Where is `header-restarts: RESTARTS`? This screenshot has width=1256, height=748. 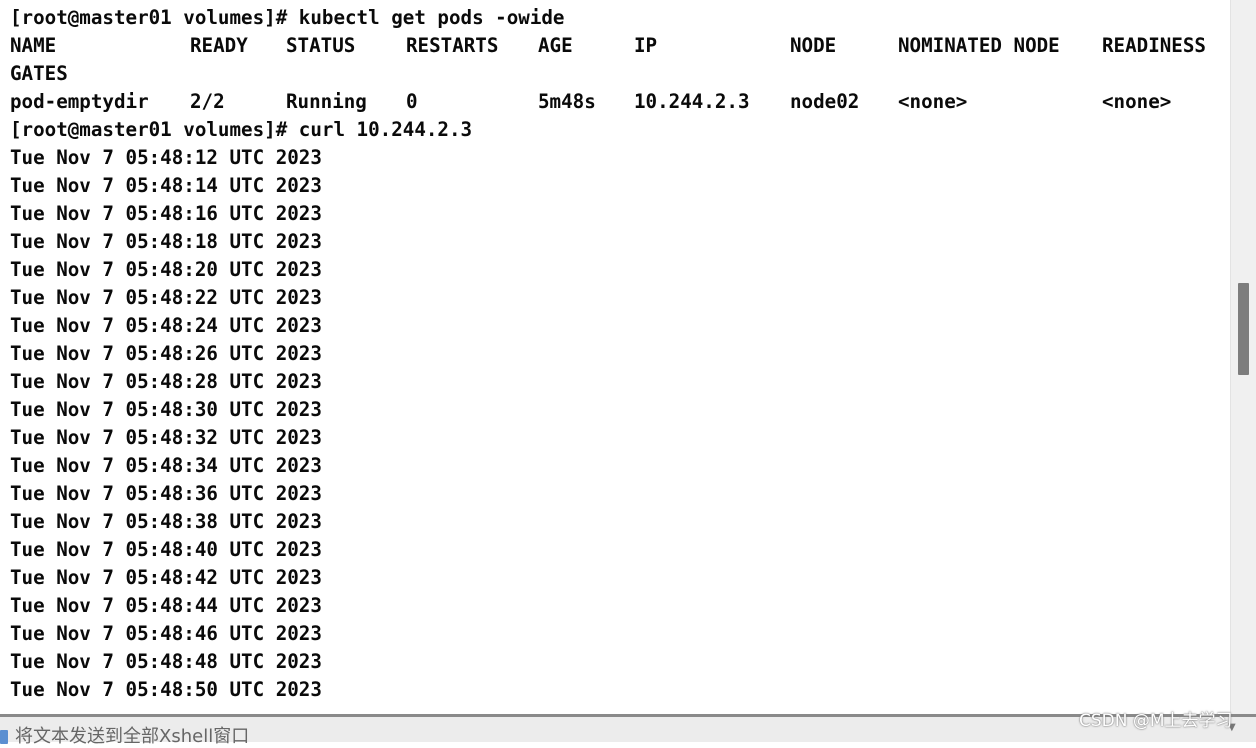
header-restarts: RESTARTS is located at coordinates (452, 45).